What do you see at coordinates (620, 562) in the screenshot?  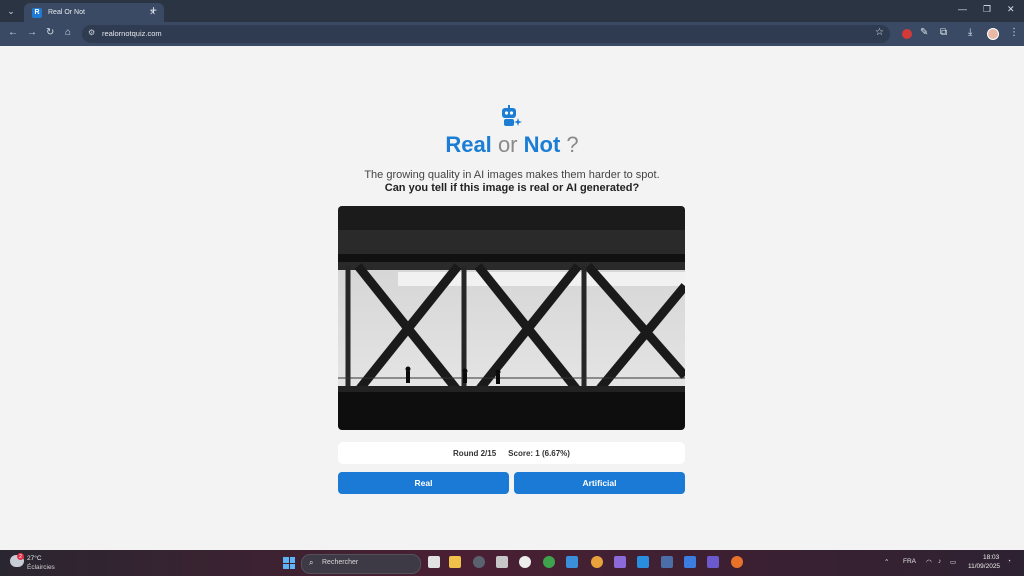 I see `game-app-icon` at bounding box center [620, 562].